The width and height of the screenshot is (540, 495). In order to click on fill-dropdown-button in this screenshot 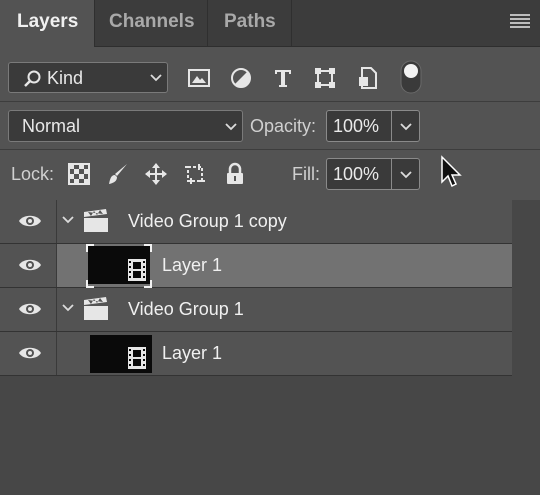, I will do `click(406, 174)`.